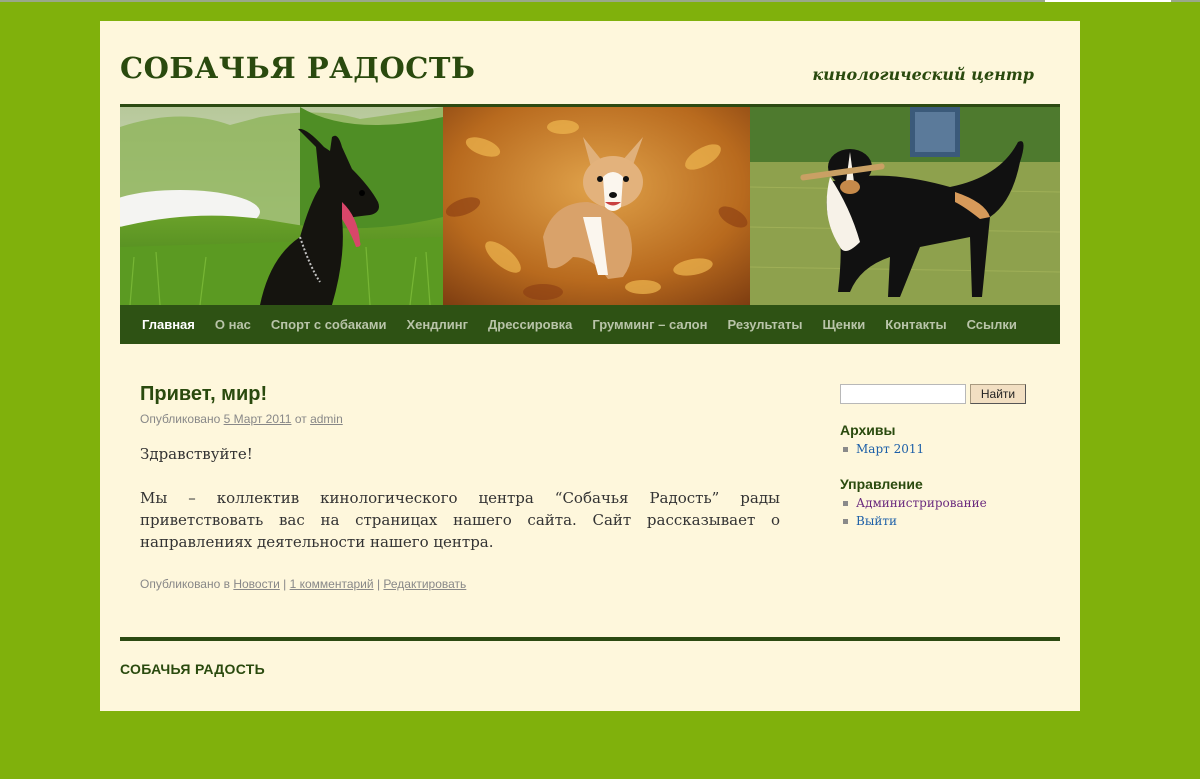  Describe the element at coordinates (940, 449) in the screenshot. I see `archive-item: Март 2011` at that location.